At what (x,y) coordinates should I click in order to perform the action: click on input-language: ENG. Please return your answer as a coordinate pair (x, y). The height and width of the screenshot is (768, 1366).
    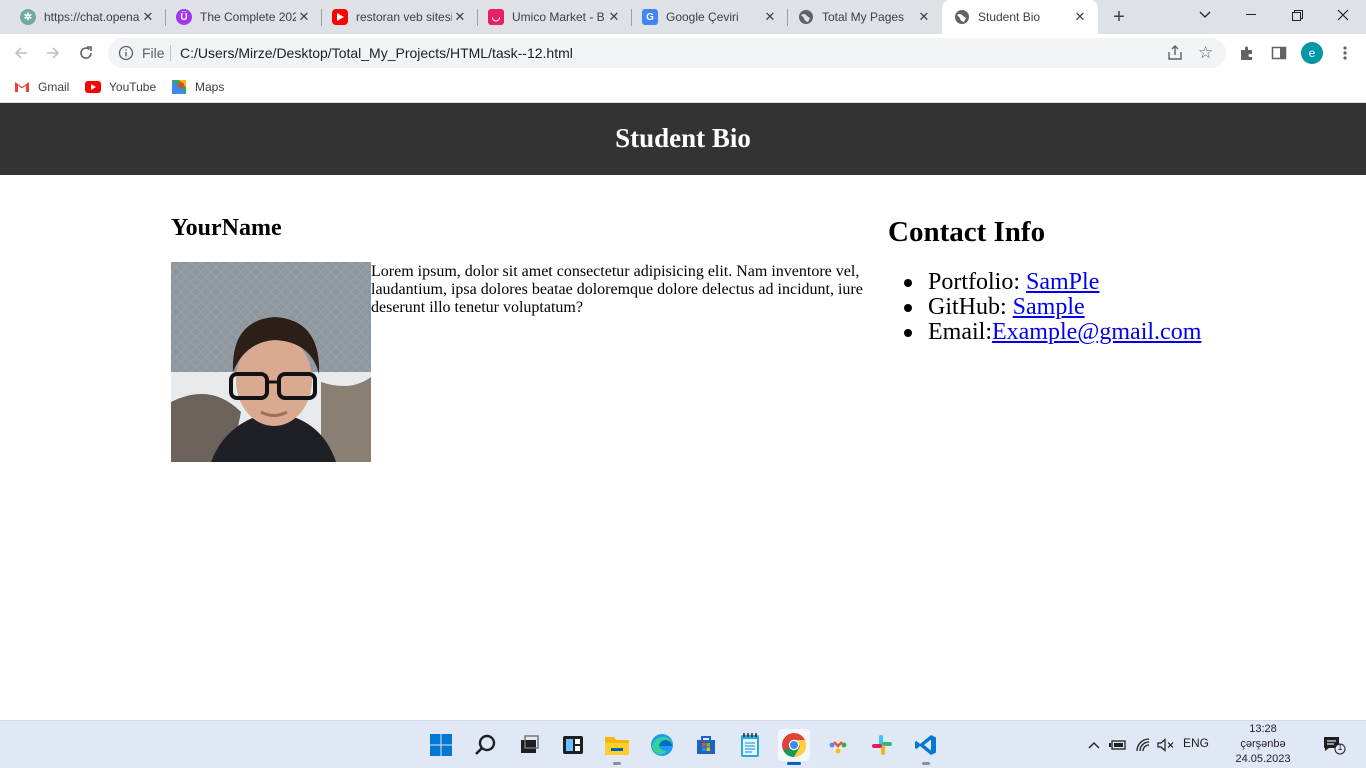
    Looking at the image, I should click on (1196, 743).